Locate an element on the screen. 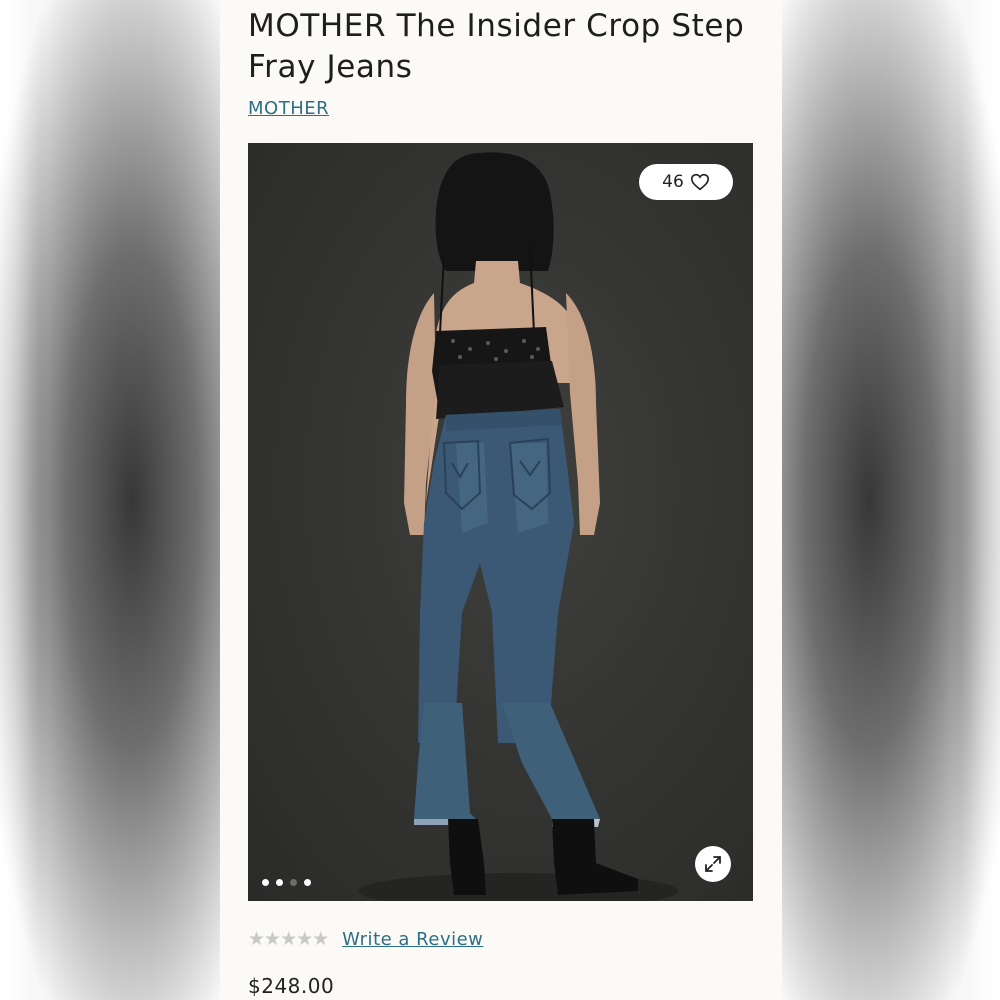  product-title: MOTHER The Insider Crop Step Fray Jeans is located at coordinates (496, 46).